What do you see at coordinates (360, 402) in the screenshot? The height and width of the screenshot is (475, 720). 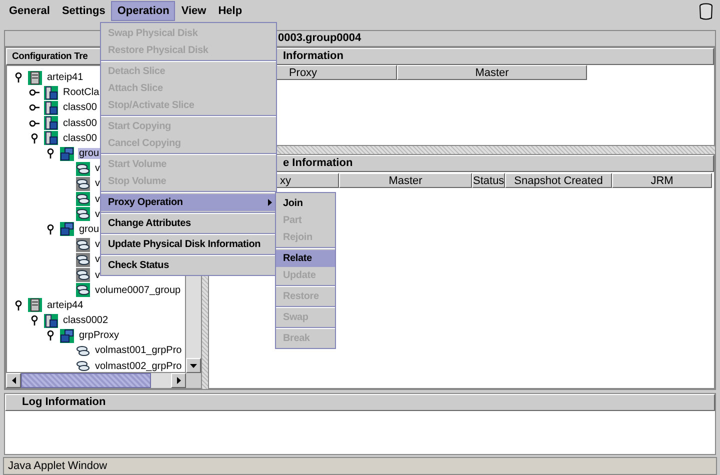 I see `panel-header: Log Information` at bounding box center [360, 402].